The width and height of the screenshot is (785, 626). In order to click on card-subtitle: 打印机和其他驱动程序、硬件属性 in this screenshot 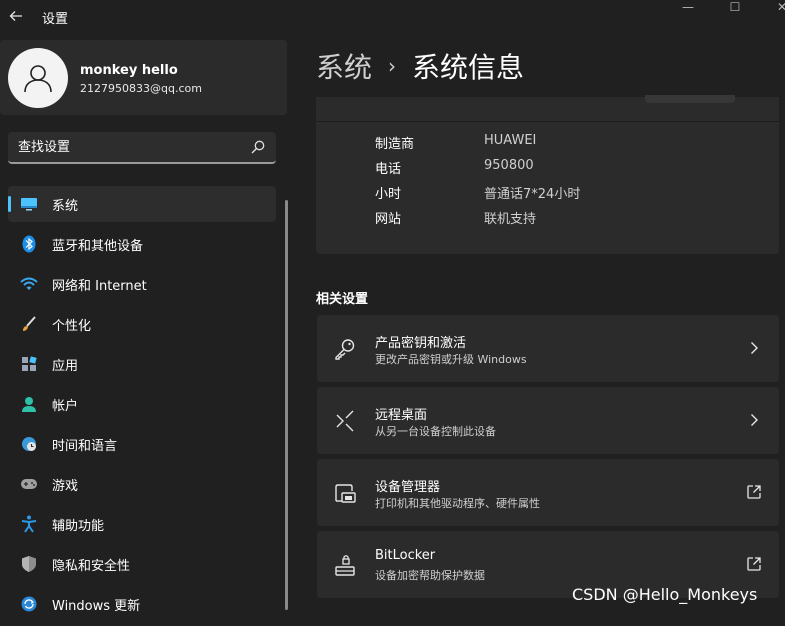, I will do `click(457, 503)`.